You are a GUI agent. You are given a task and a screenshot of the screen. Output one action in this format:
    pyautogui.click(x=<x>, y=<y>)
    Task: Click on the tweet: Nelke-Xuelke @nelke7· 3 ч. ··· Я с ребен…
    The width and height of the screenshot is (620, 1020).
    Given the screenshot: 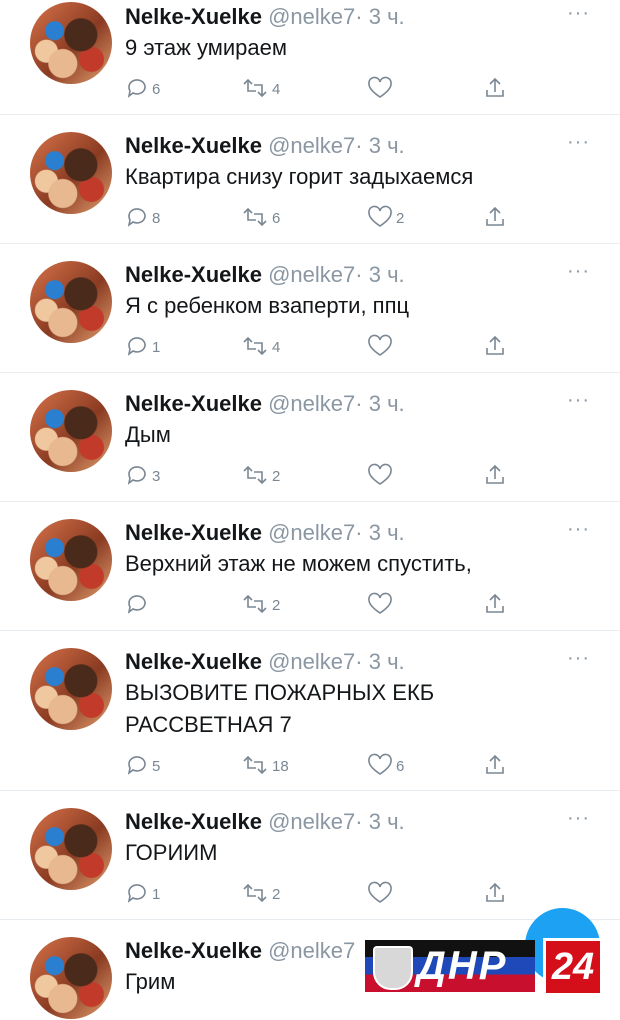 What is the action you would take?
    pyautogui.click(x=310, y=308)
    